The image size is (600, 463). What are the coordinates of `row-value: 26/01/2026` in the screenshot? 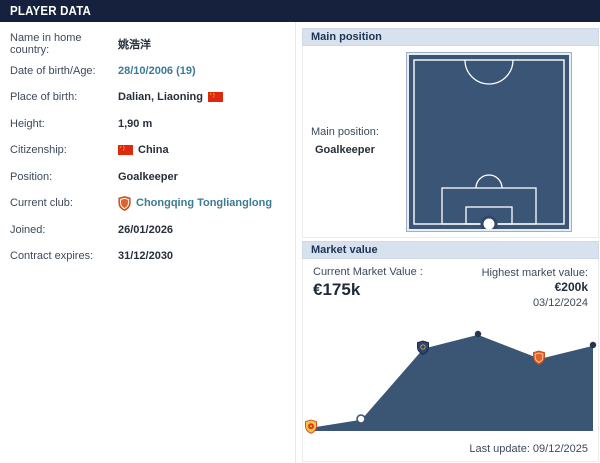 It's located at (146, 229).